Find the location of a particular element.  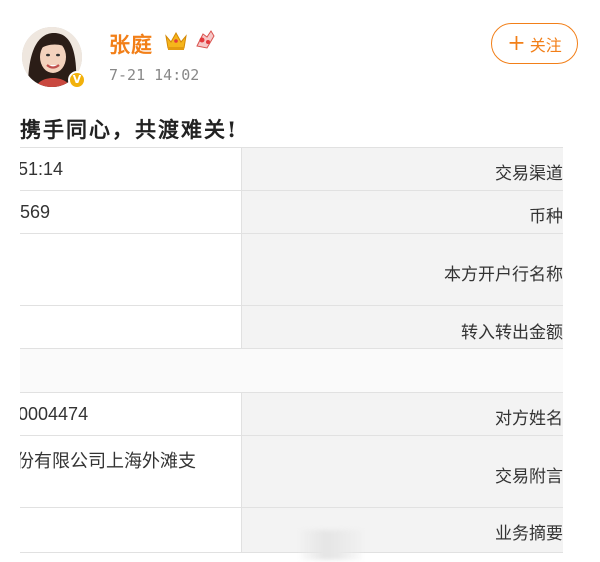

receipt-row: 业务摘要 is located at coordinates (291, 530).